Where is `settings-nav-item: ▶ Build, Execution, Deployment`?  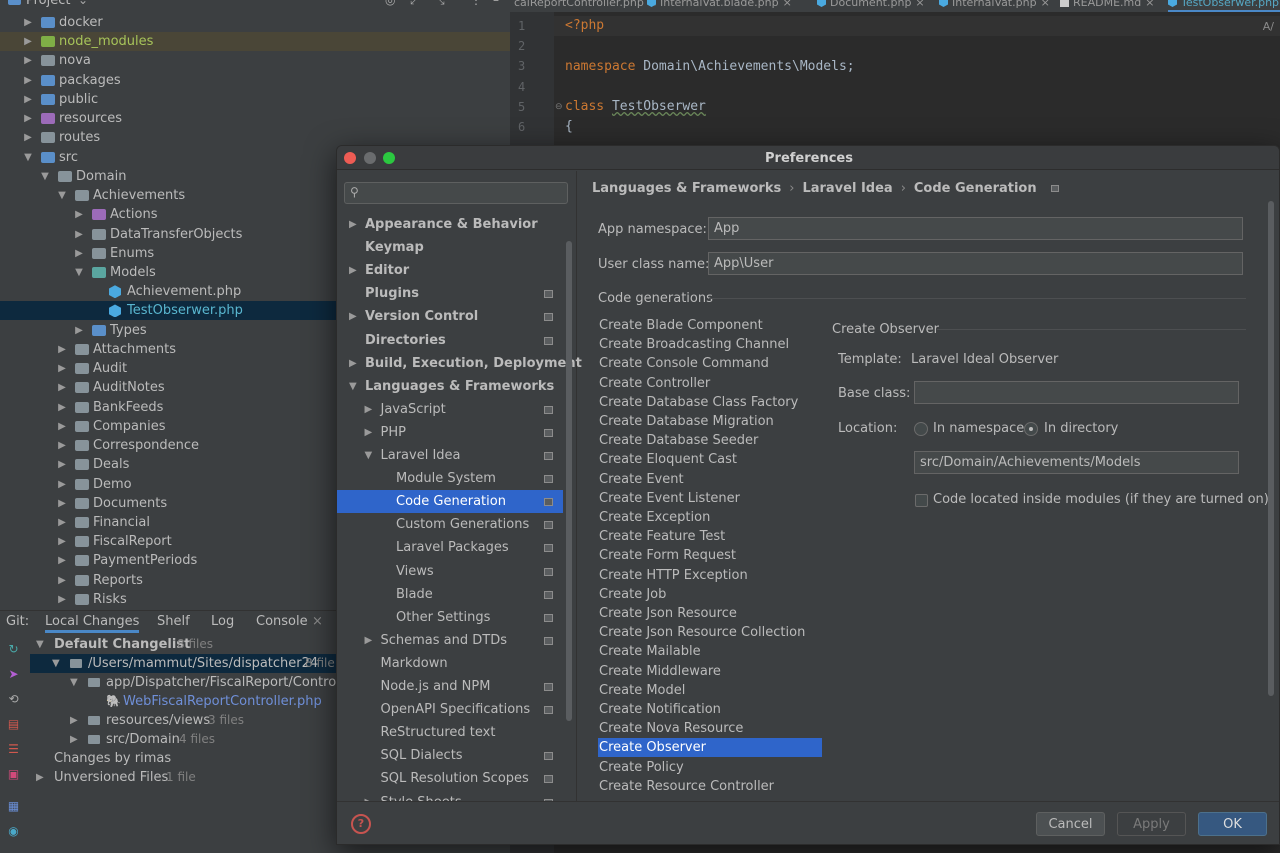
settings-nav-item: ▶ Build, Execution, Deployment is located at coordinates (459, 363).